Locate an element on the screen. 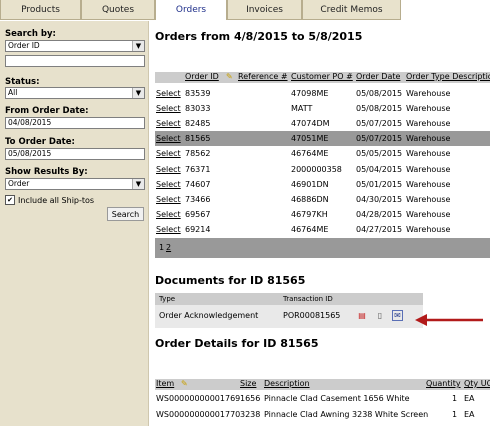  from-date-label: From Order Date: is located at coordinates (47, 111).